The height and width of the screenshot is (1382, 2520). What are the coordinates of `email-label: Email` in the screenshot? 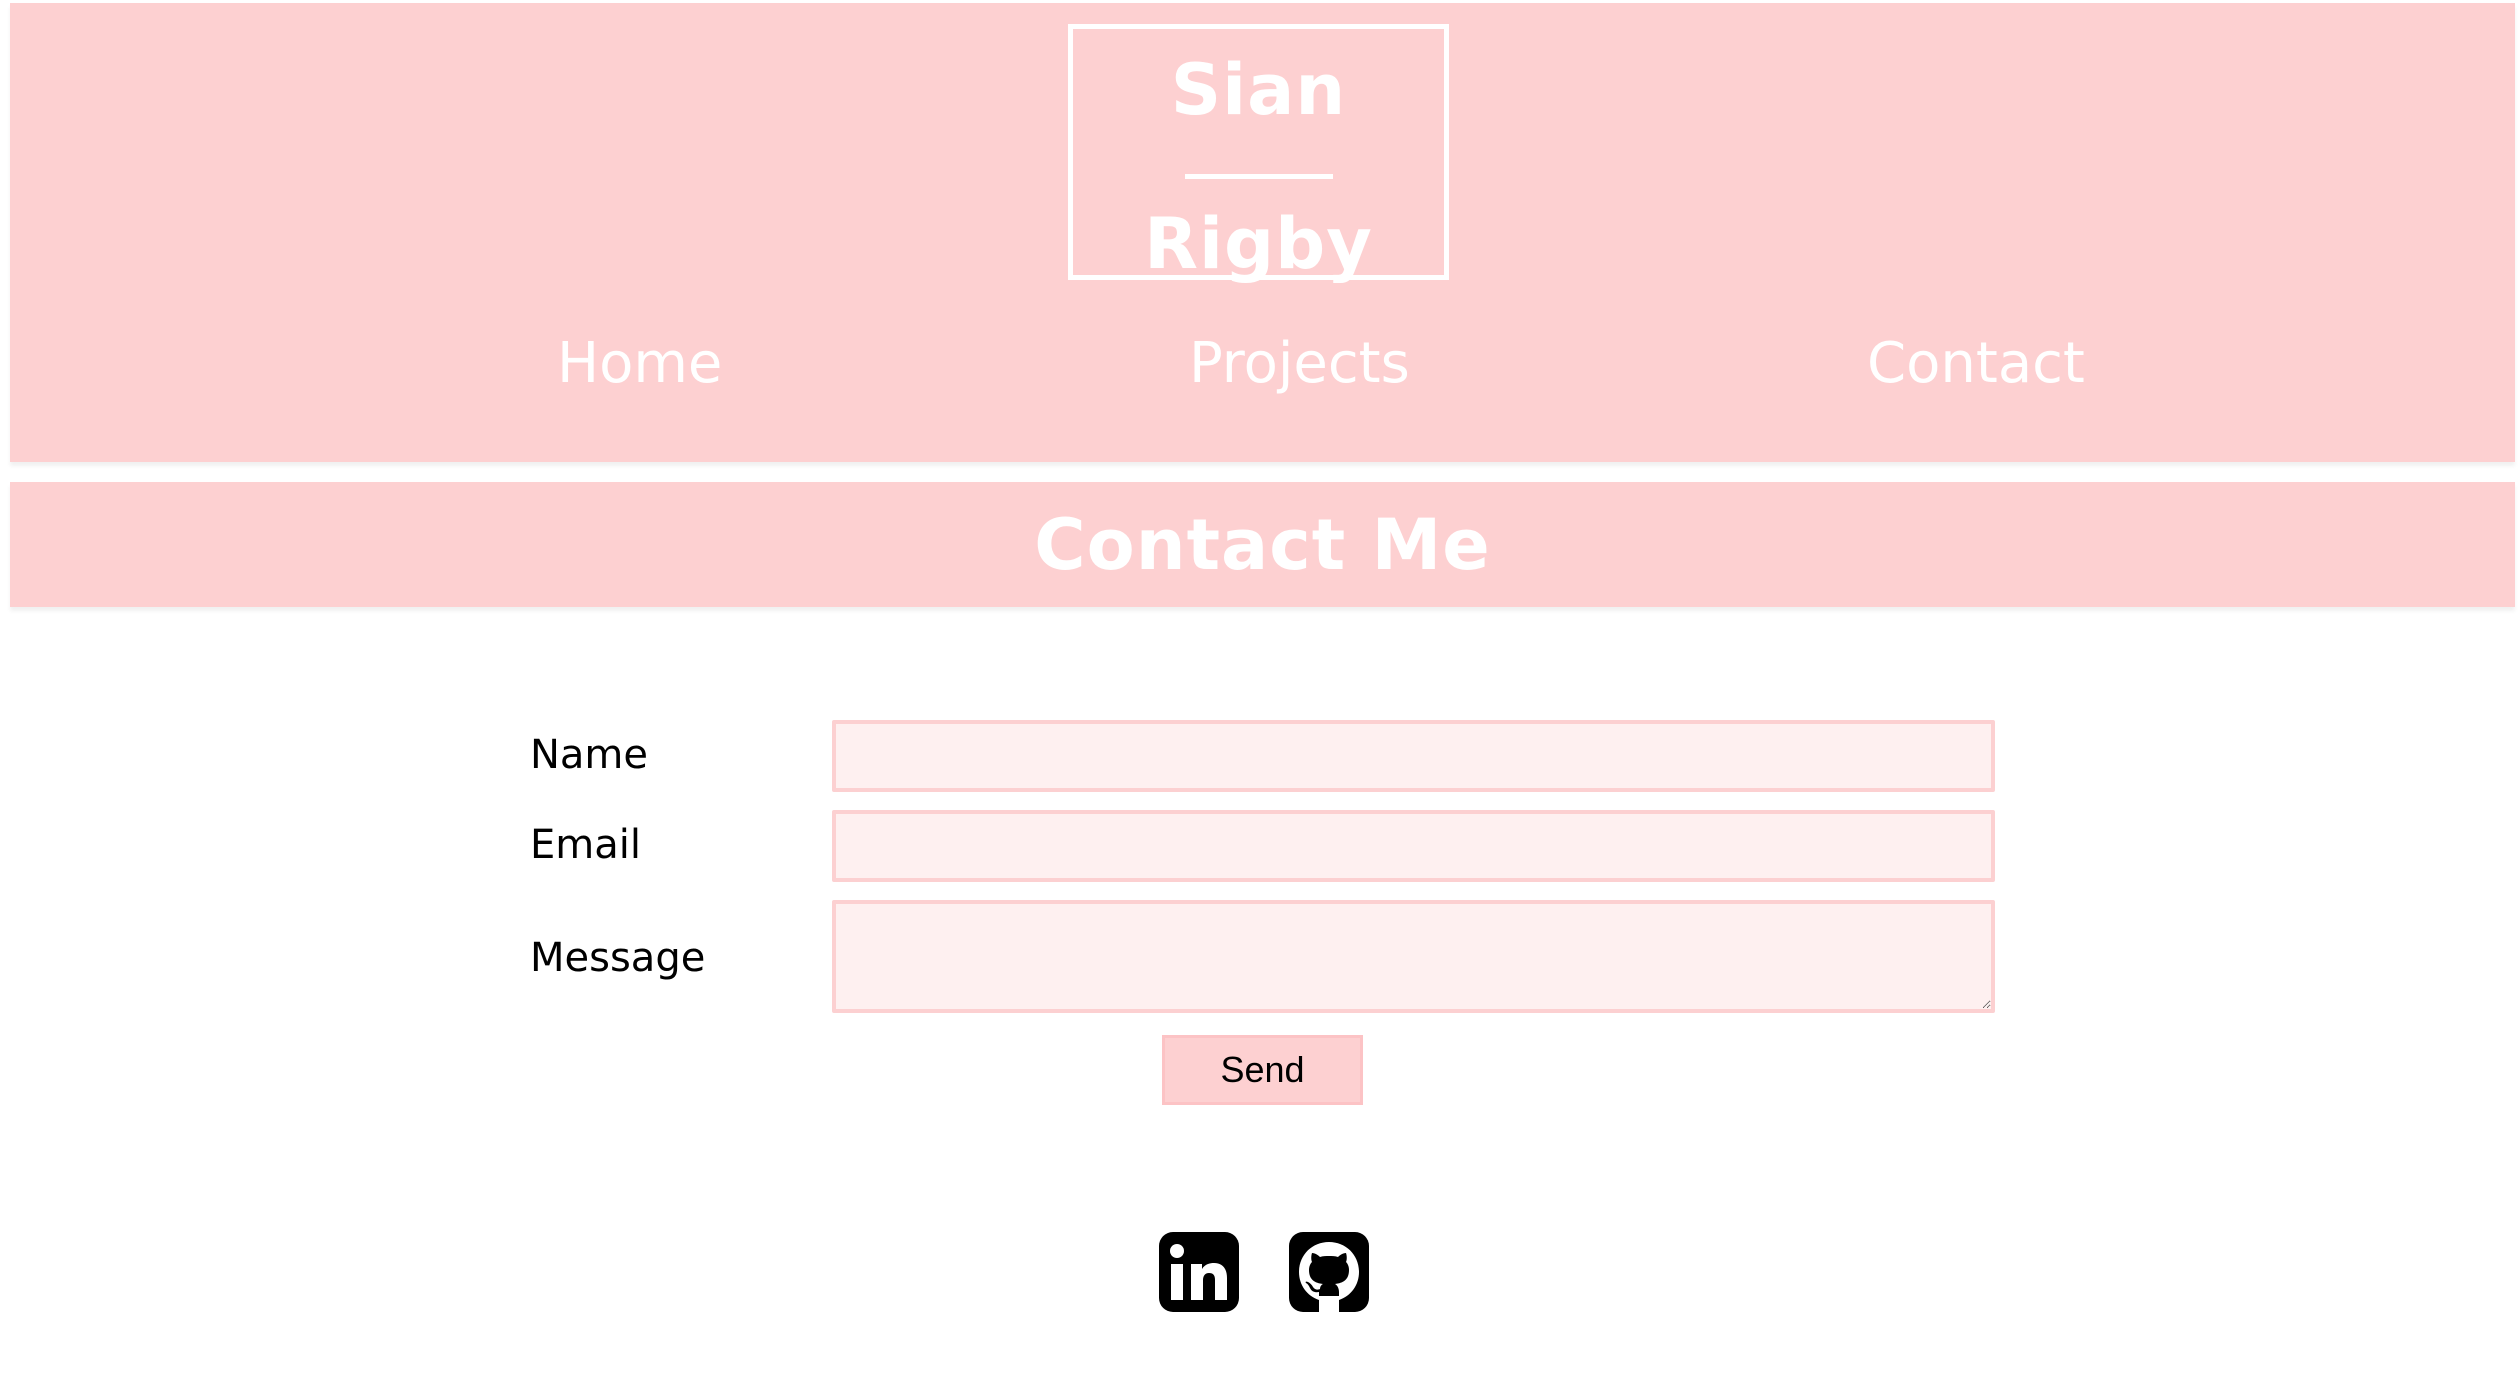 It's located at (585, 845).